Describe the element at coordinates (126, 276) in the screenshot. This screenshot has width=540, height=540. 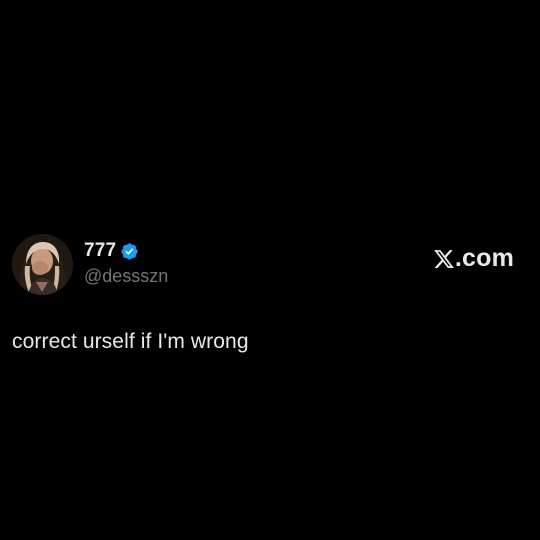
I see `author-handle: @dessszn` at that location.